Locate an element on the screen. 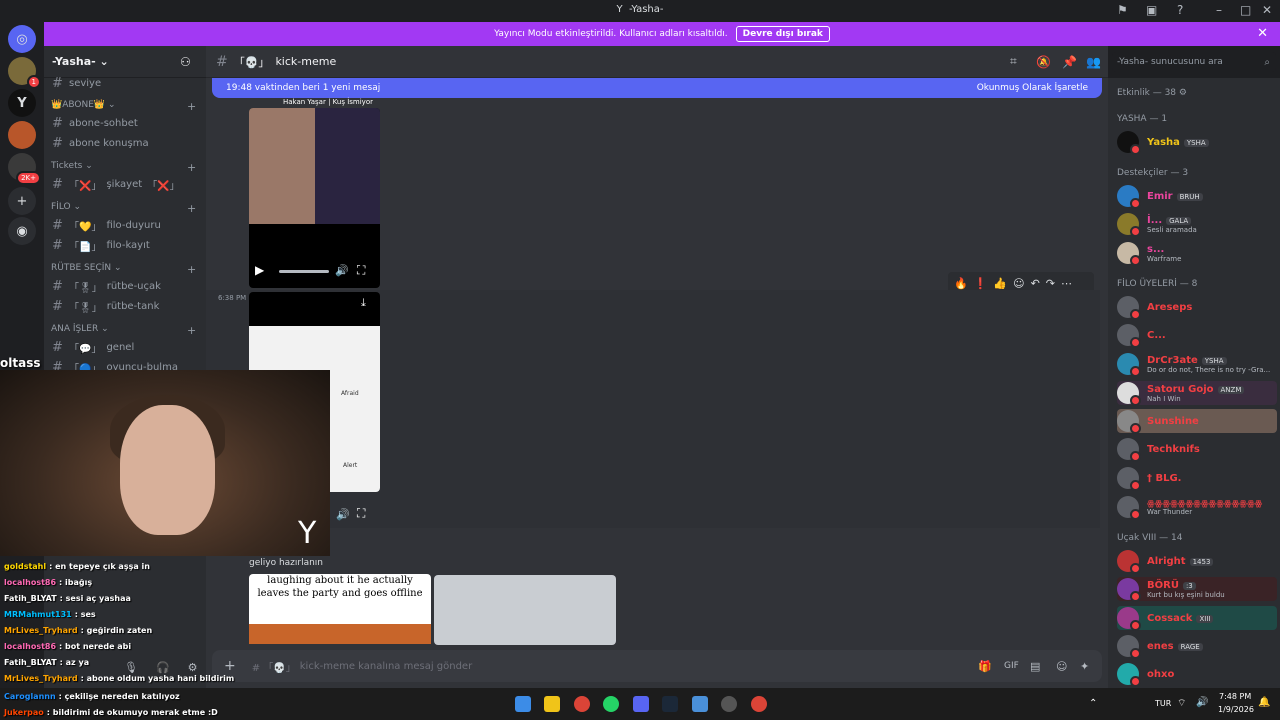 The height and width of the screenshot is (720, 1280). disable-streamer-mode-button: Devre dışı bırak is located at coordinates (782, 34).